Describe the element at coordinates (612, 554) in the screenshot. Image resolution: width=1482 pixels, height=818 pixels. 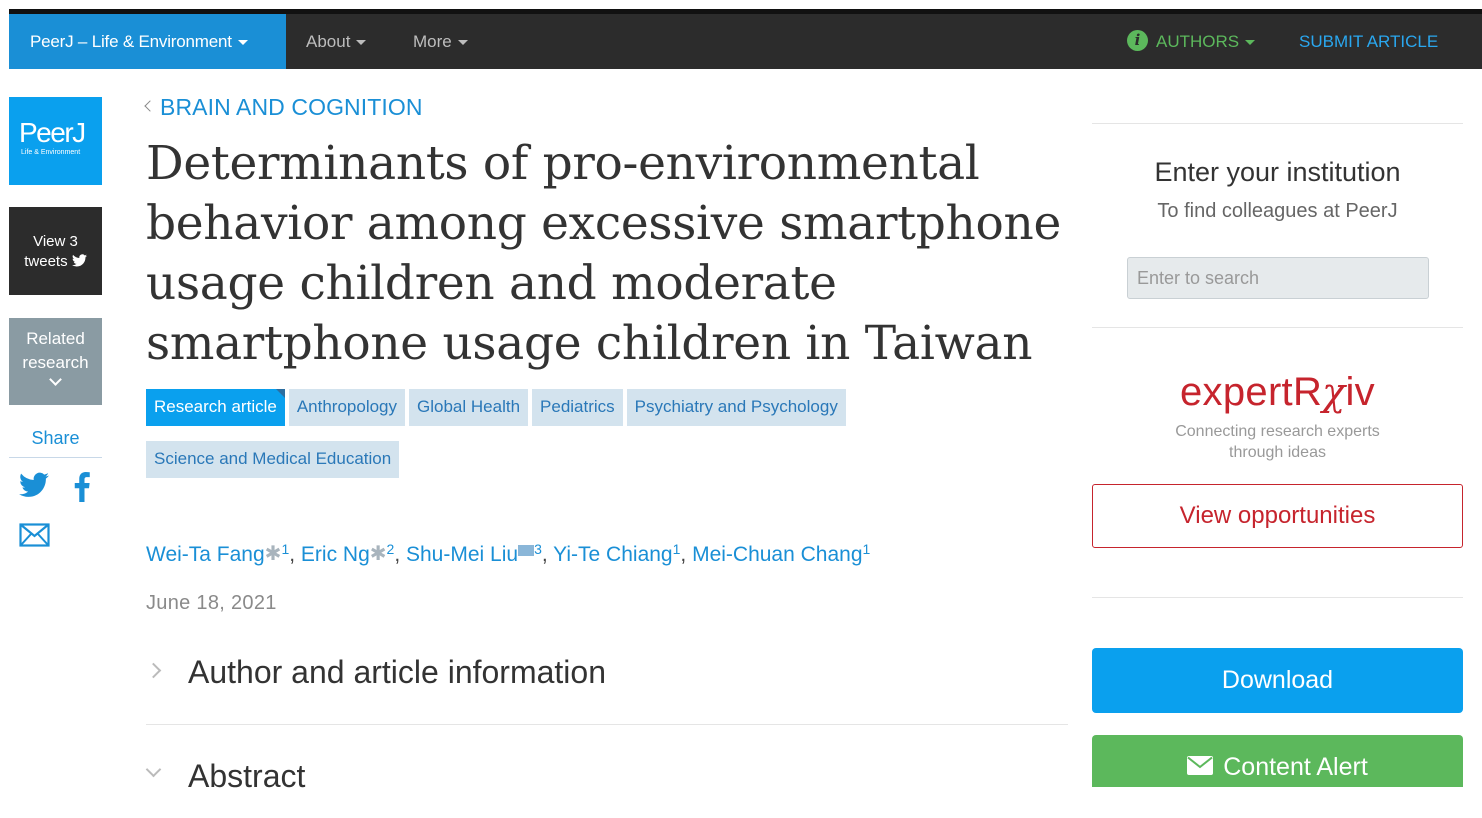
I see `author-link: Yi-Te Chiang` at that location.